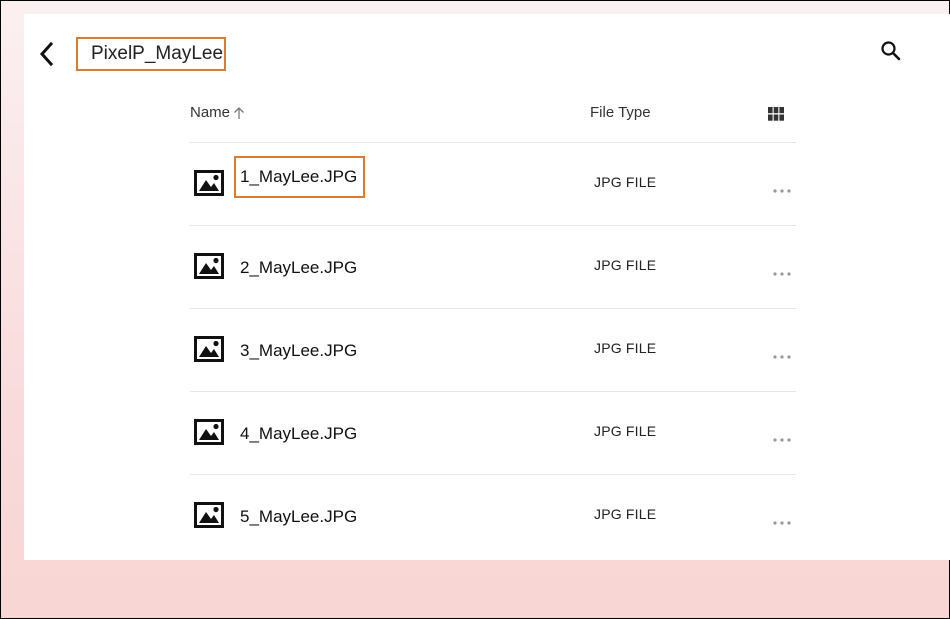  I want to click on file-row: 5_MayLee.JPG JPG FILE, so click(493, 515).